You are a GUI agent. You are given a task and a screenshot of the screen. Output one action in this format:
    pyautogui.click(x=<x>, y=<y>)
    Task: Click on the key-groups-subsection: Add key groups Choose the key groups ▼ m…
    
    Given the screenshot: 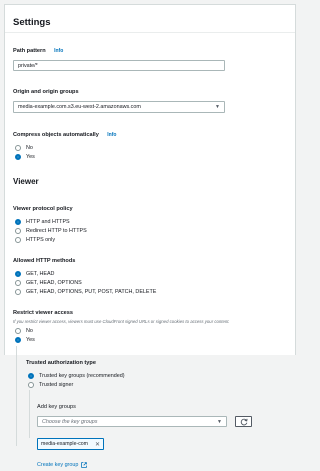 What is the action you would take?
    pyautogui.click(x=158, y=430)
    